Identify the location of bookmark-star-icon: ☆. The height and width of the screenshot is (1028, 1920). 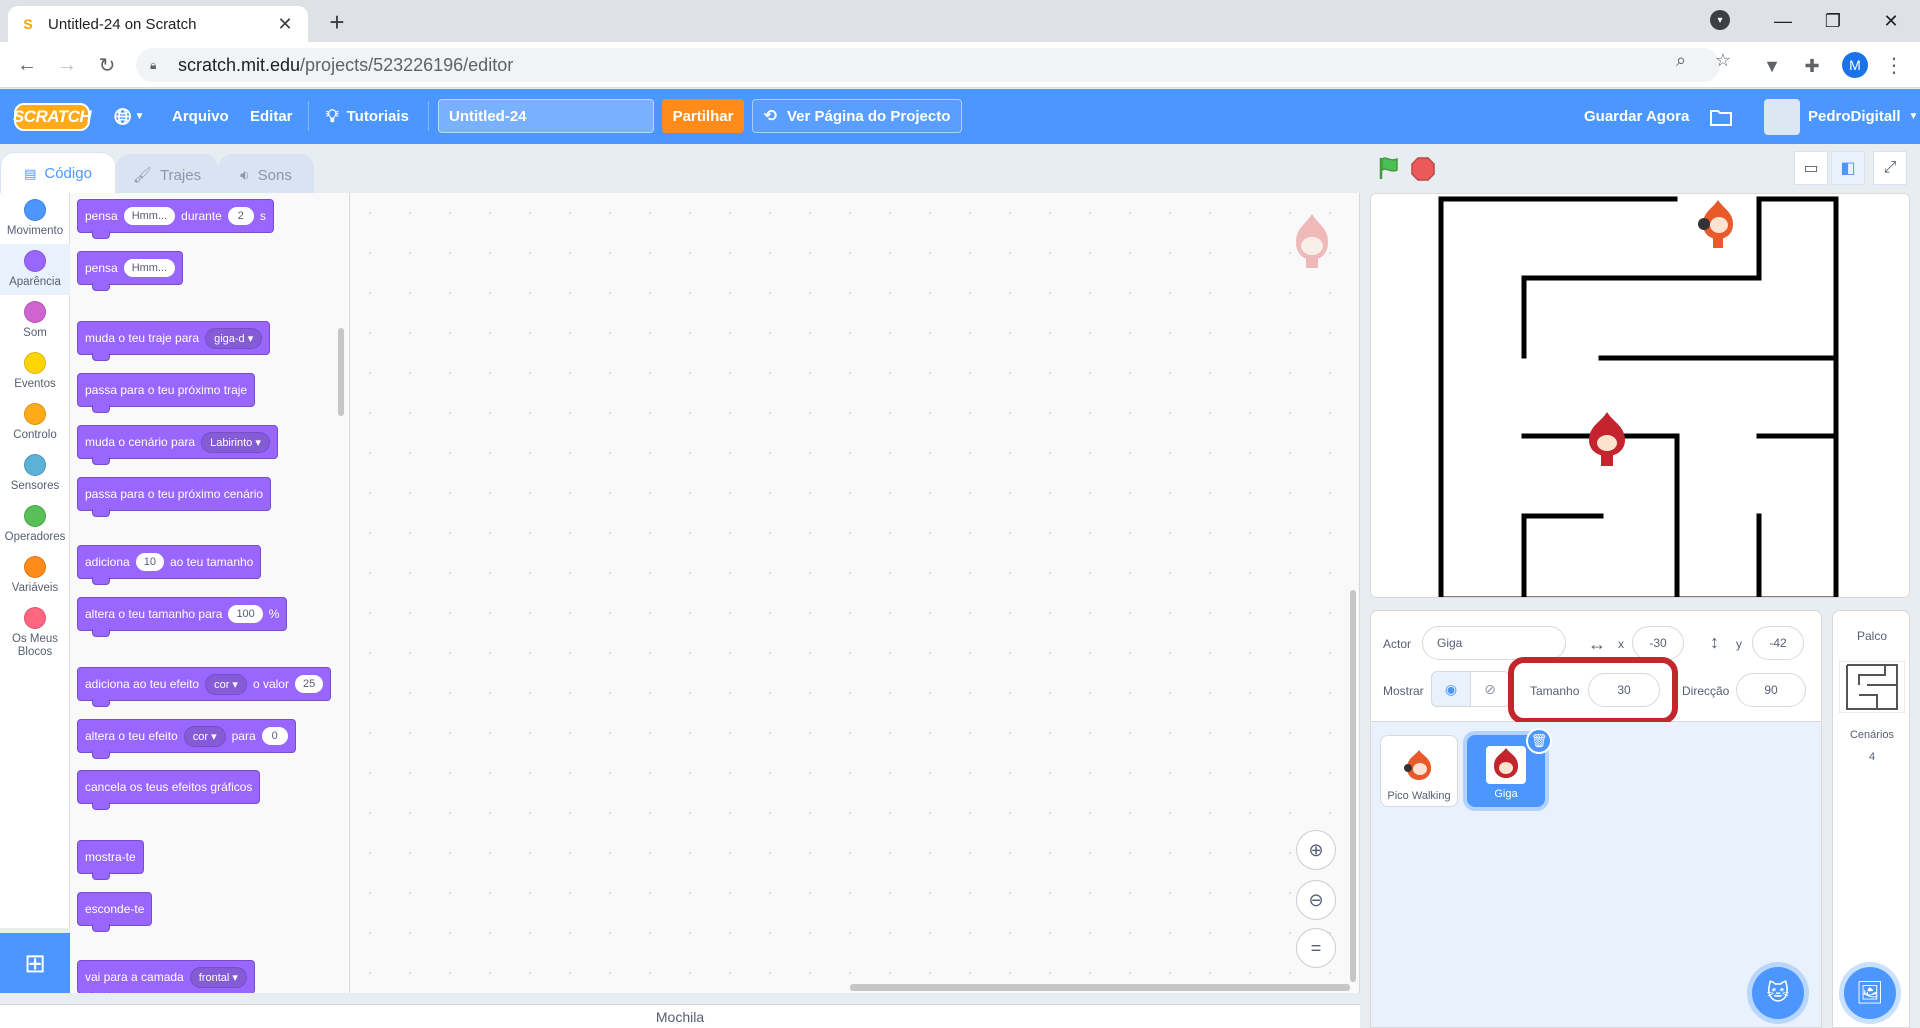
(1723, 60).